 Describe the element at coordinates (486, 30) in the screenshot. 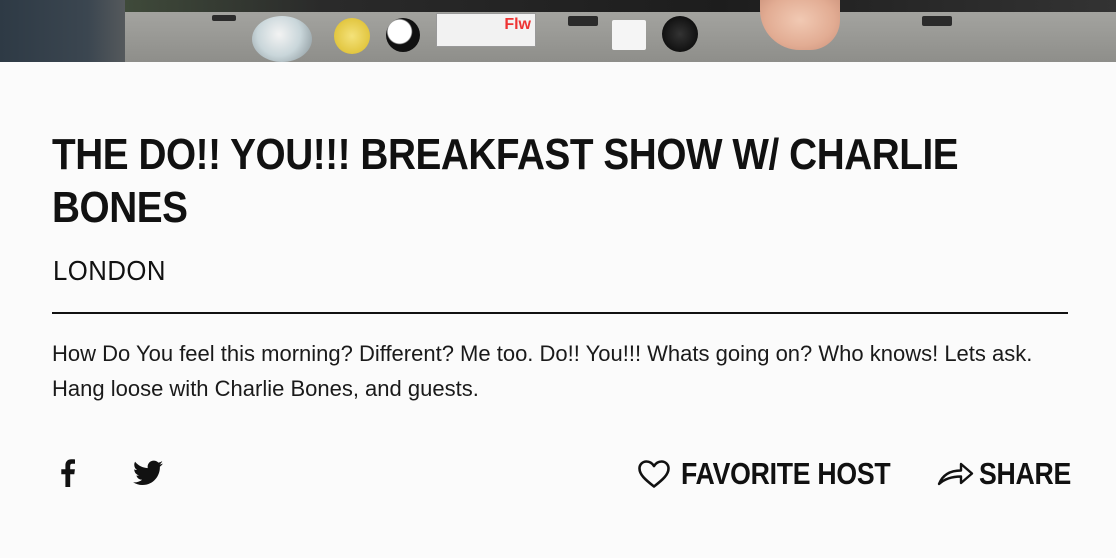

I see `hero-sticker-label: Flw` at that location.